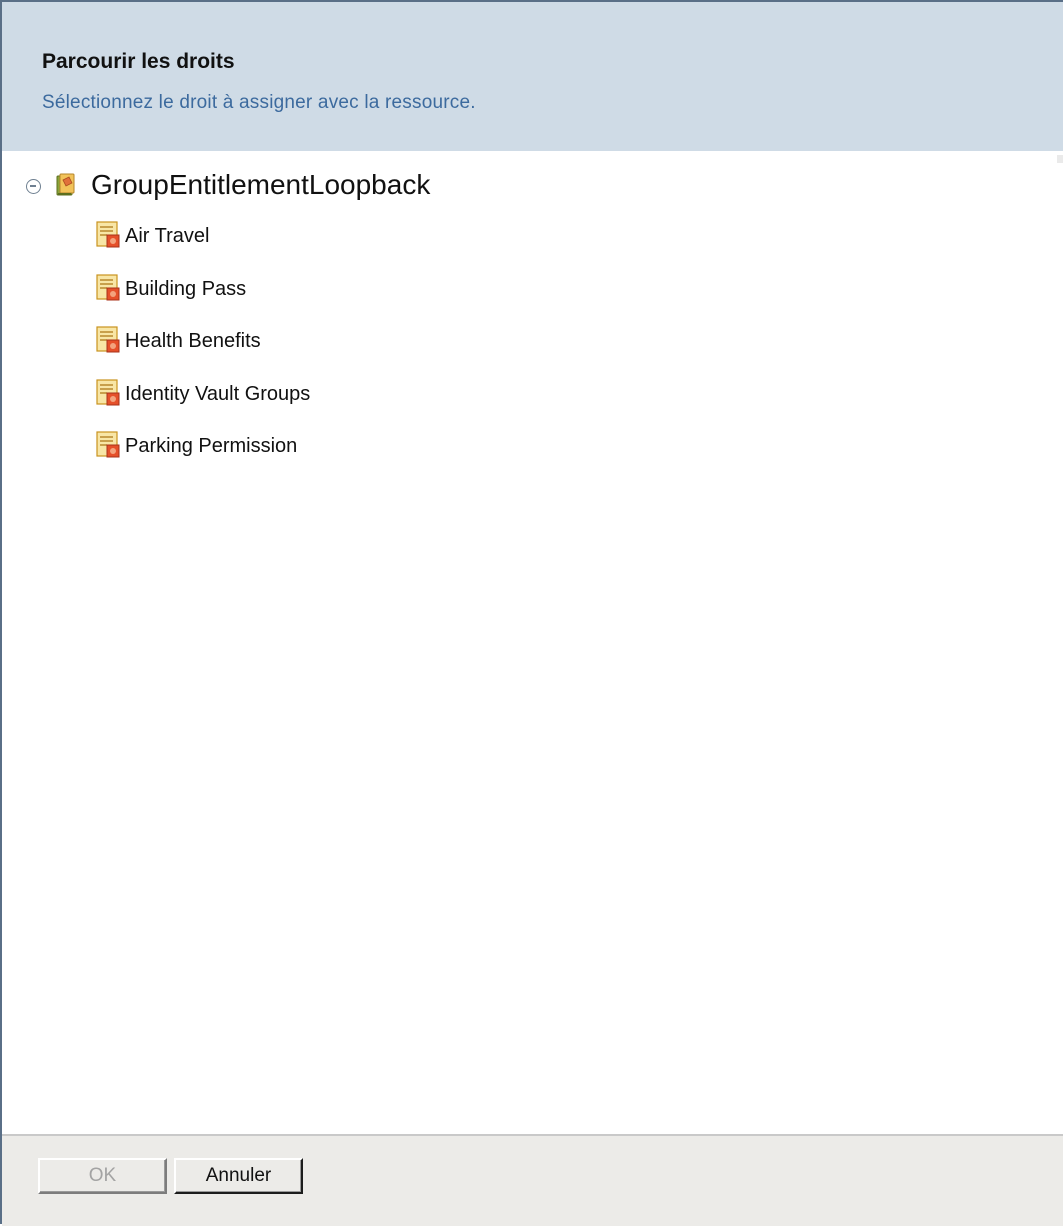  I want to click on cancel-button: Annuler, so click(238, 1176).